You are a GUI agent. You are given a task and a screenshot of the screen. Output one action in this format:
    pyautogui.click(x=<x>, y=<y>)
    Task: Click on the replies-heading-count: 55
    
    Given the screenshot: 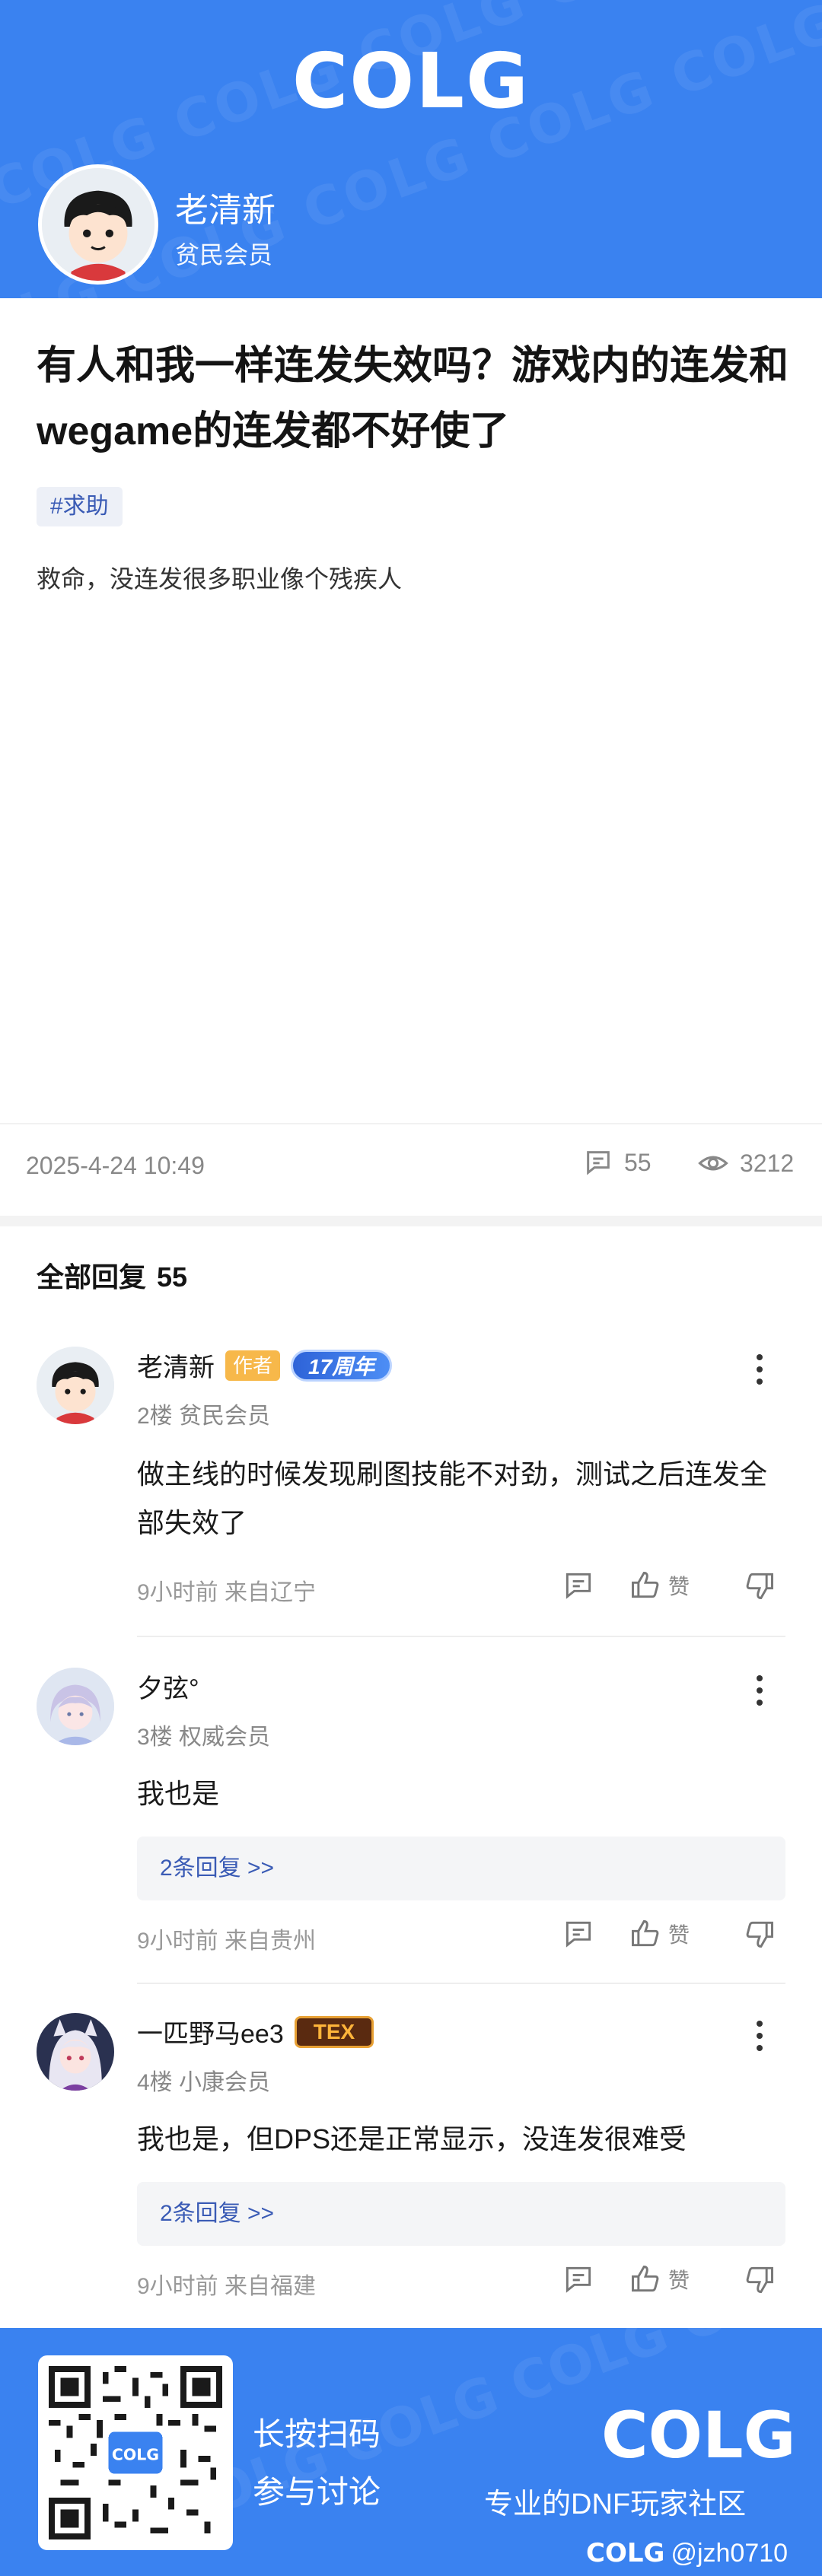 What is the action you would take?
    pyautogui.click(x=172, y=1277)
    